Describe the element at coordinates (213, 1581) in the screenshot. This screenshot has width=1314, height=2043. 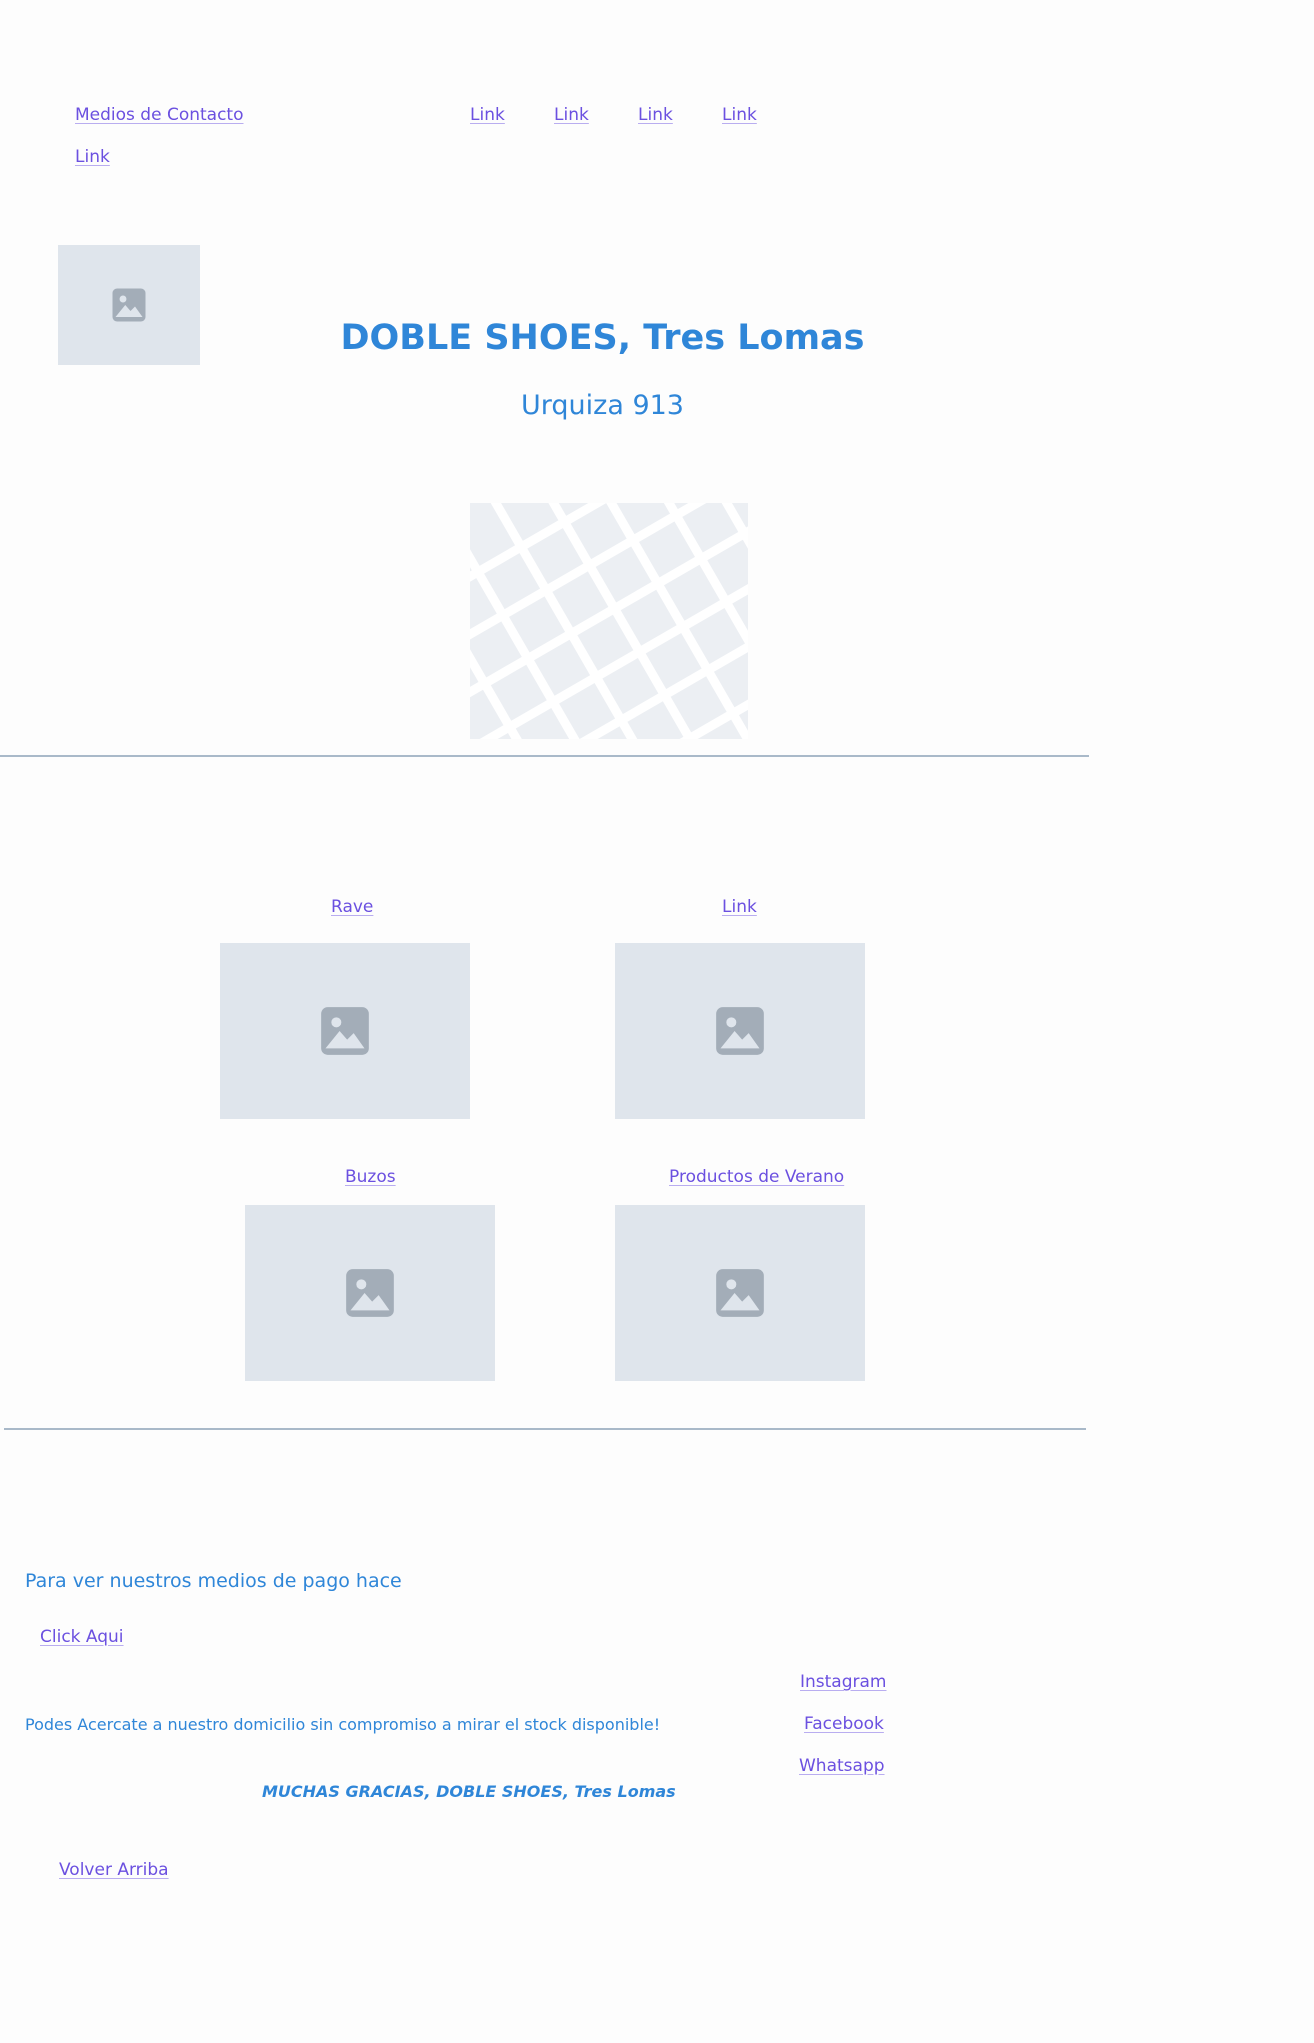
I see `payment-info-text: Para ver nuestros medios de pago hace` at that location.